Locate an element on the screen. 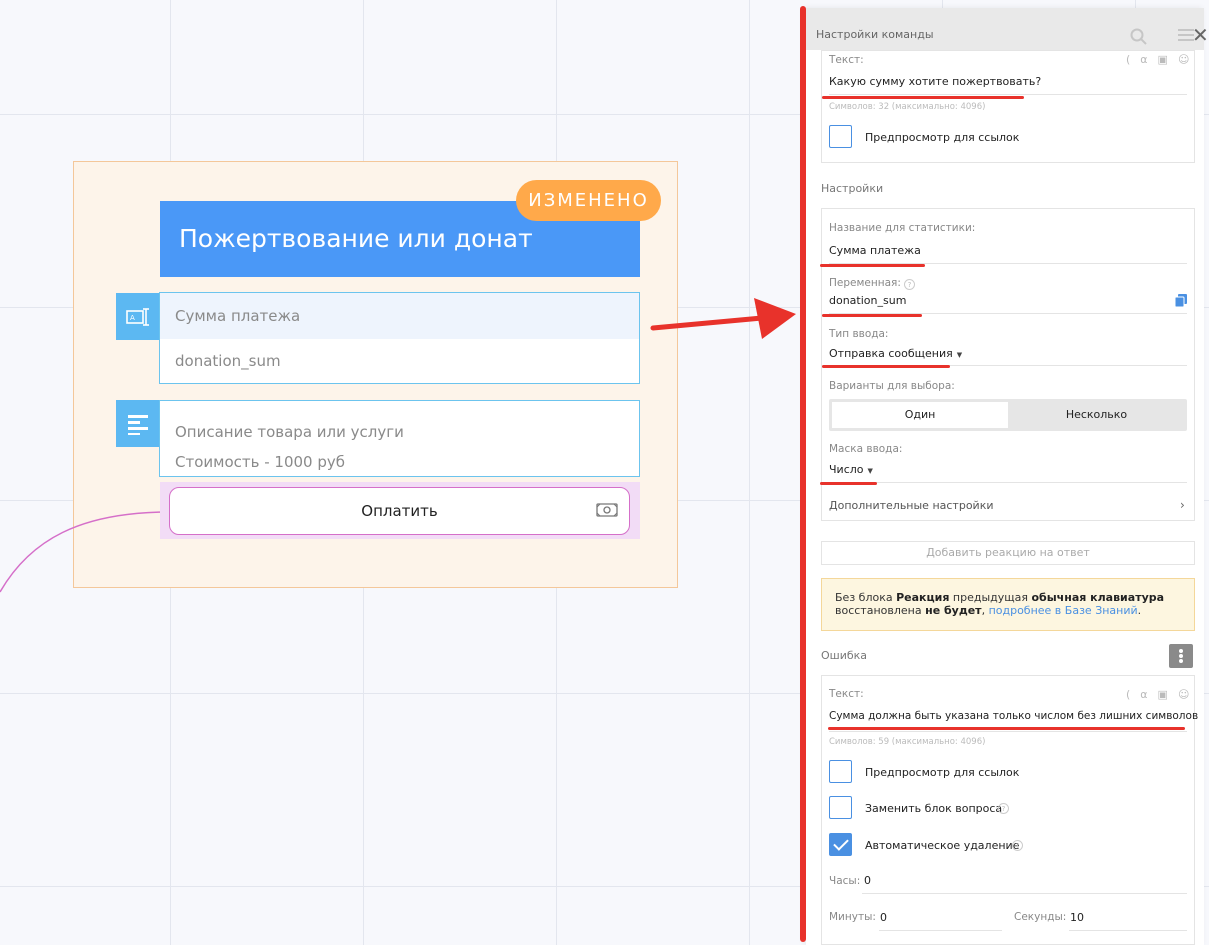 The height and width of the screenshot is (945, 1209). variable-label: Переменная: is located at coordinates (865, 283).